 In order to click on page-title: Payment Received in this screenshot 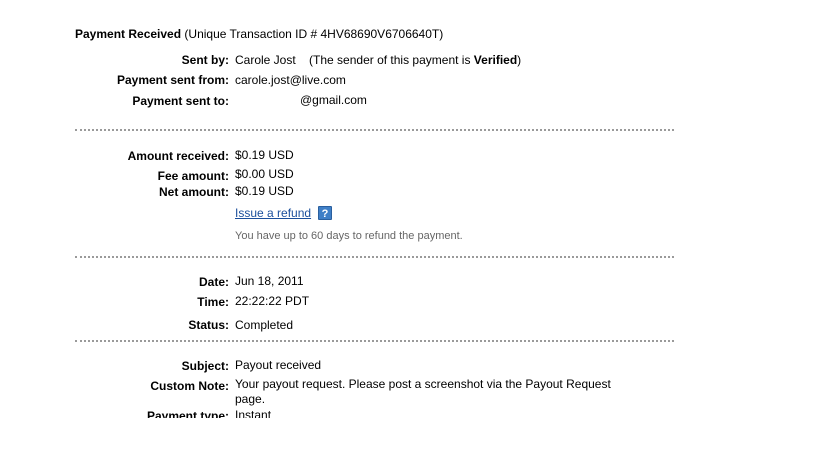, I will do `click(128, 34)`.